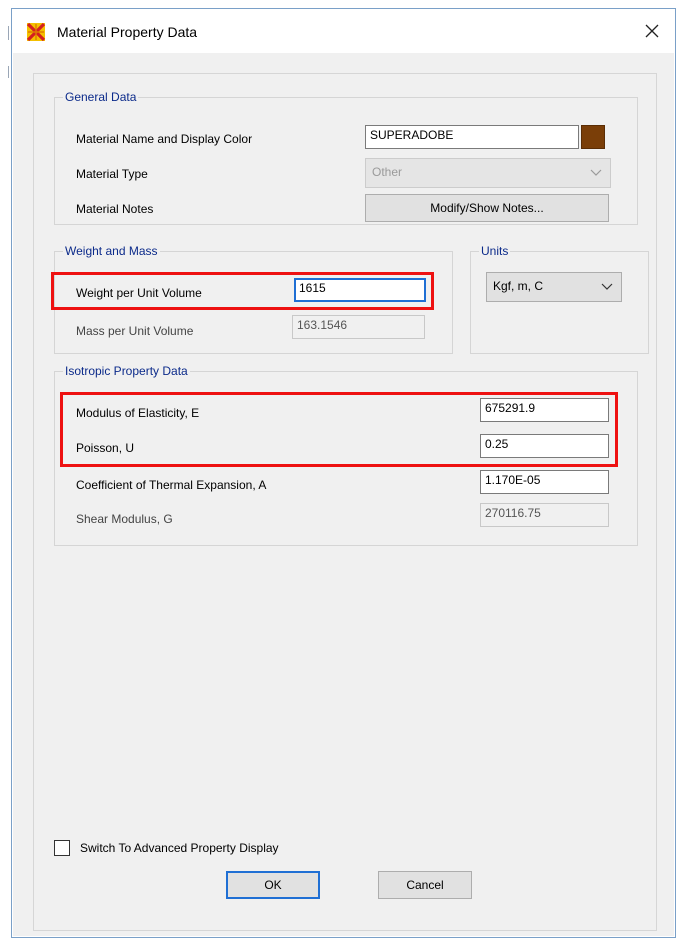 This screenshot has height=938, width=676. I want to click on advanced-display-label: Switch To Advanced Property Display, so click(179, 848).